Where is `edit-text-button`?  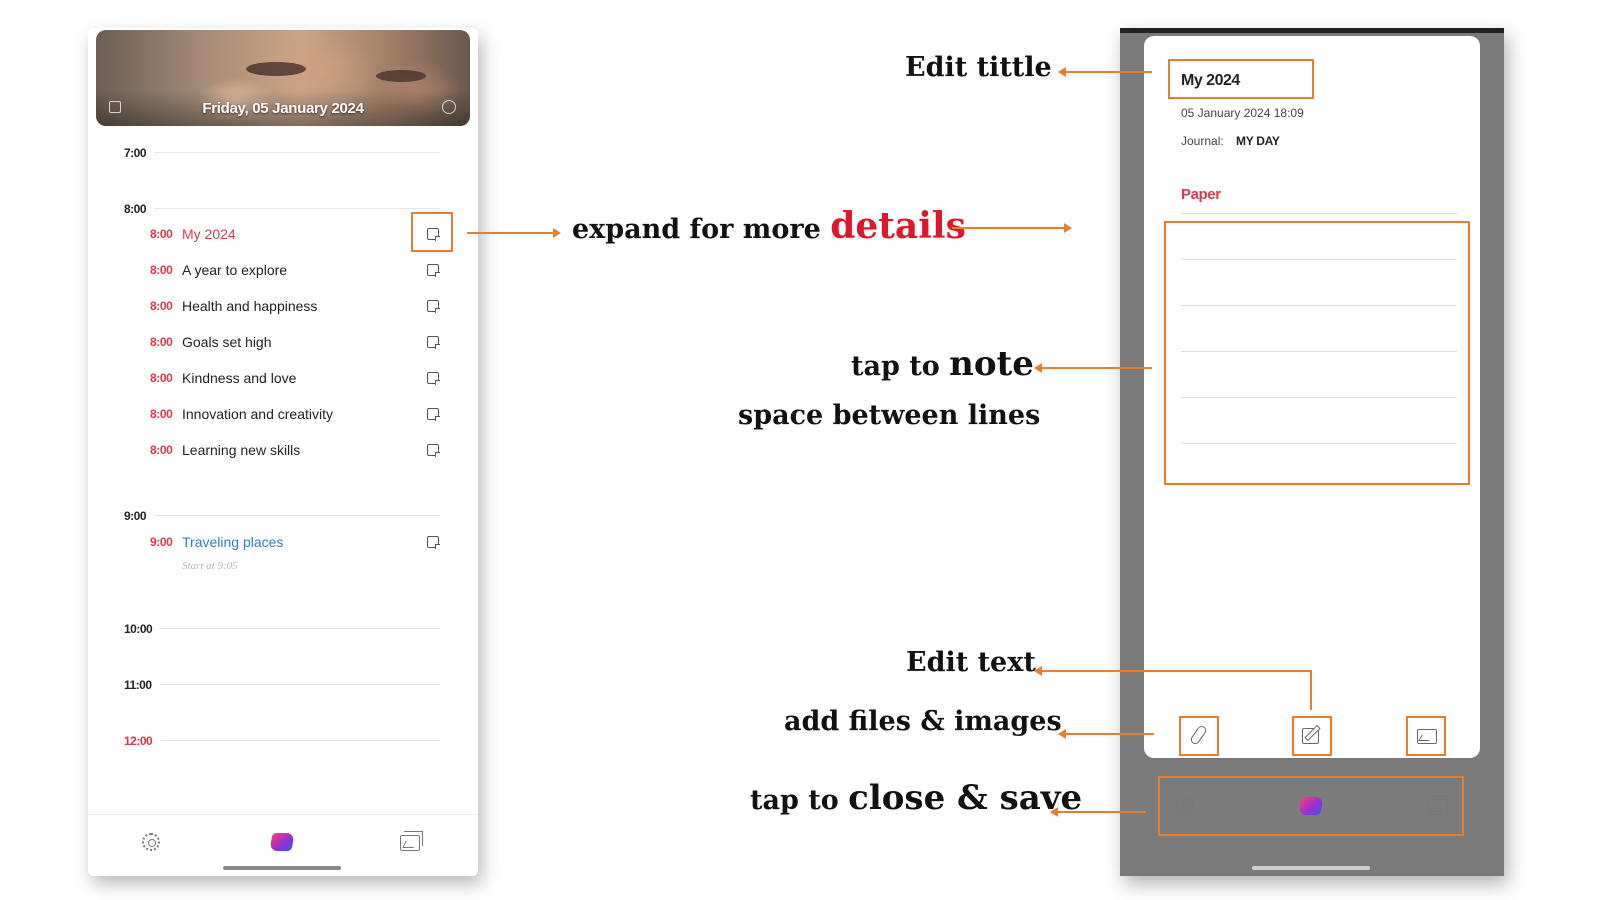 edit-text-button is located at coordinates (1312, 736).